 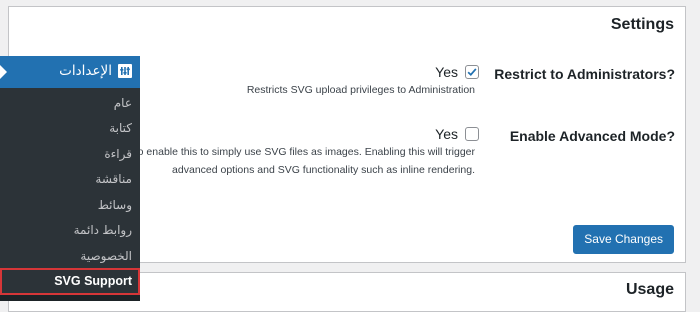 I want to click on current-menu-arrow-icon, so click(x=3, y=72).